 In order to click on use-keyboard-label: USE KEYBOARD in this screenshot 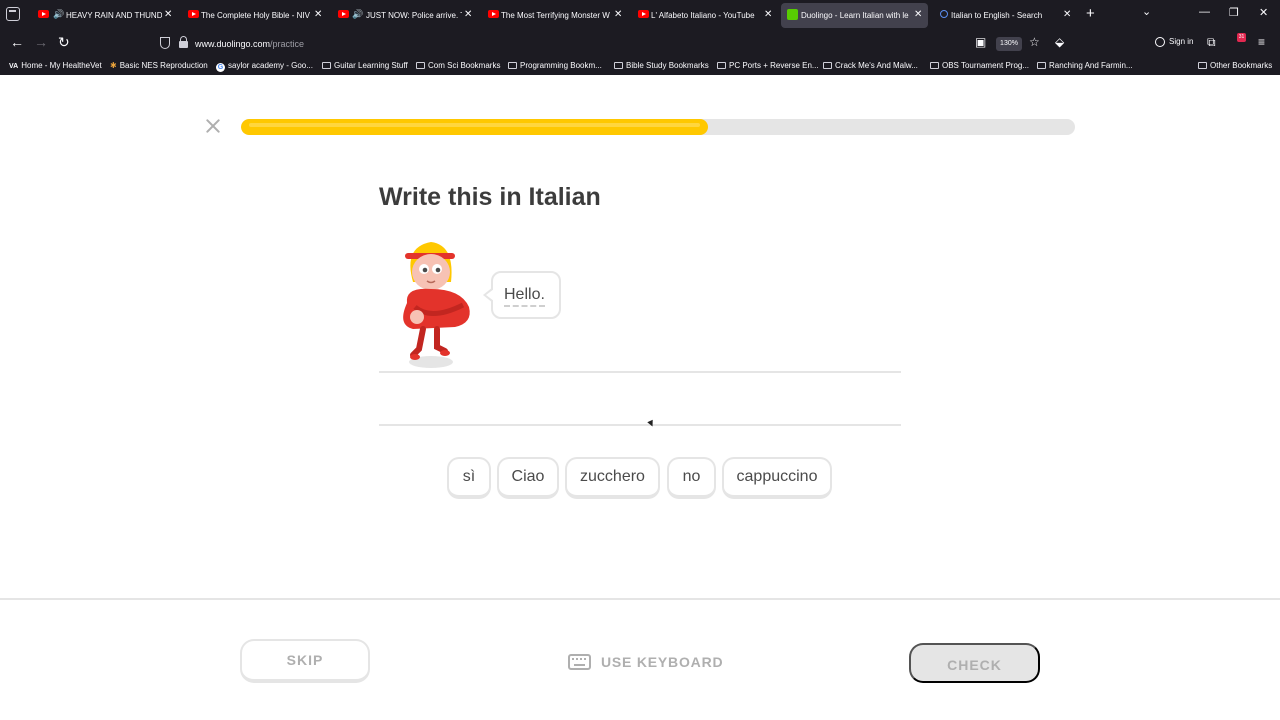, I will do `click(662, 662)`.